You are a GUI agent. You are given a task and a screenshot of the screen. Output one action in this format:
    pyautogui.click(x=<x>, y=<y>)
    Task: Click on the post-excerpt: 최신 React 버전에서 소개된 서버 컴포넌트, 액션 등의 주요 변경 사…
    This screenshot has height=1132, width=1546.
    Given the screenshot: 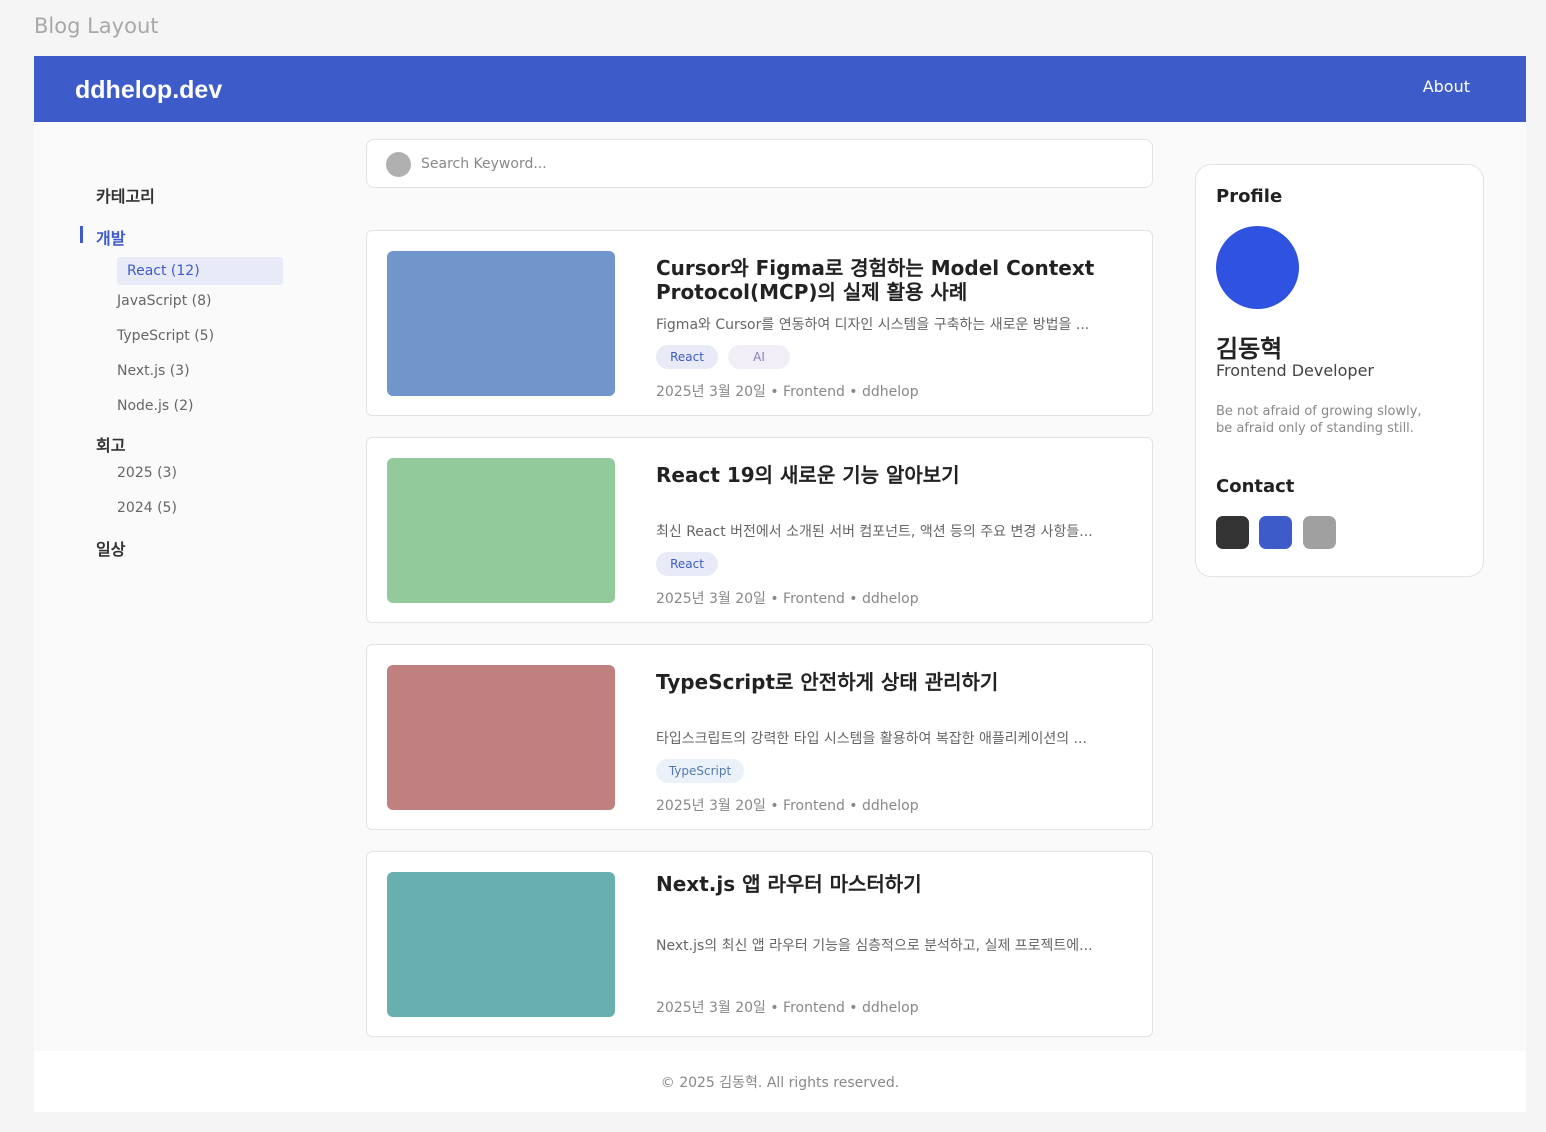 What is the action you would take?
    pyautogui.click(x=874, y=532)
    